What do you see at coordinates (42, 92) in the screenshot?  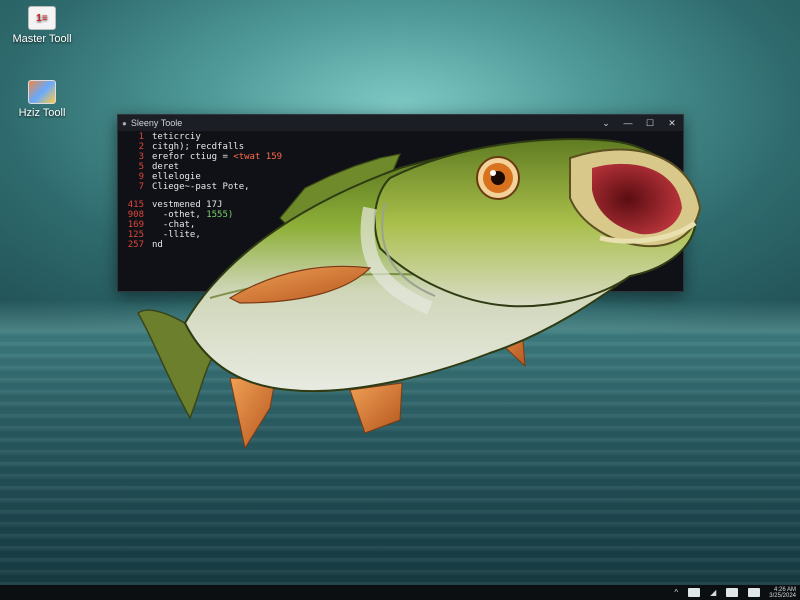 I see `hziz-tool-icon` at bounding box center [42, 92].